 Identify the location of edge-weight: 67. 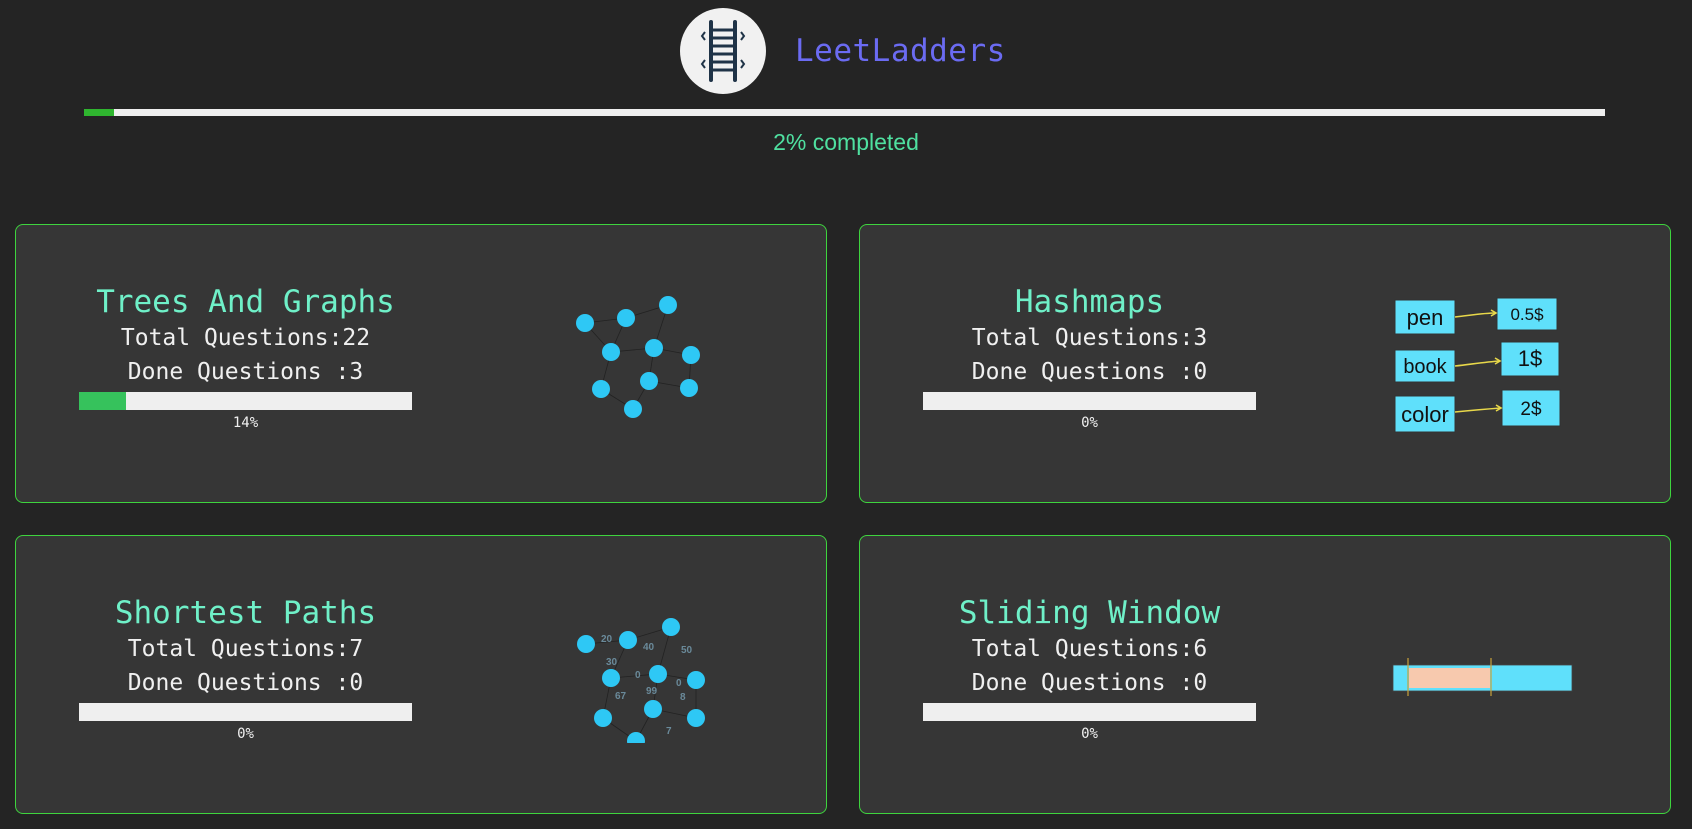
(621, 696).